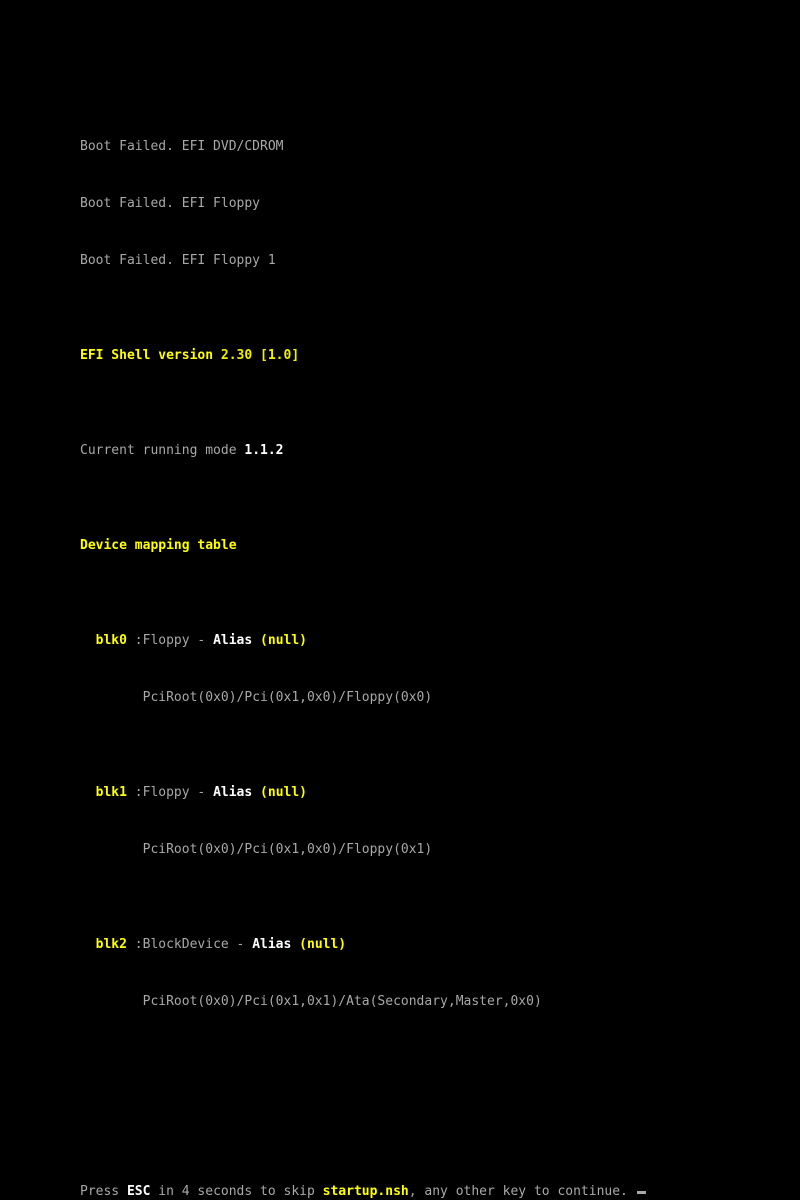  What do you see at coordinates (103, 1191) in the screenshot?
I see `prompt-press-word: Press` at bounding box center [103, 1191].